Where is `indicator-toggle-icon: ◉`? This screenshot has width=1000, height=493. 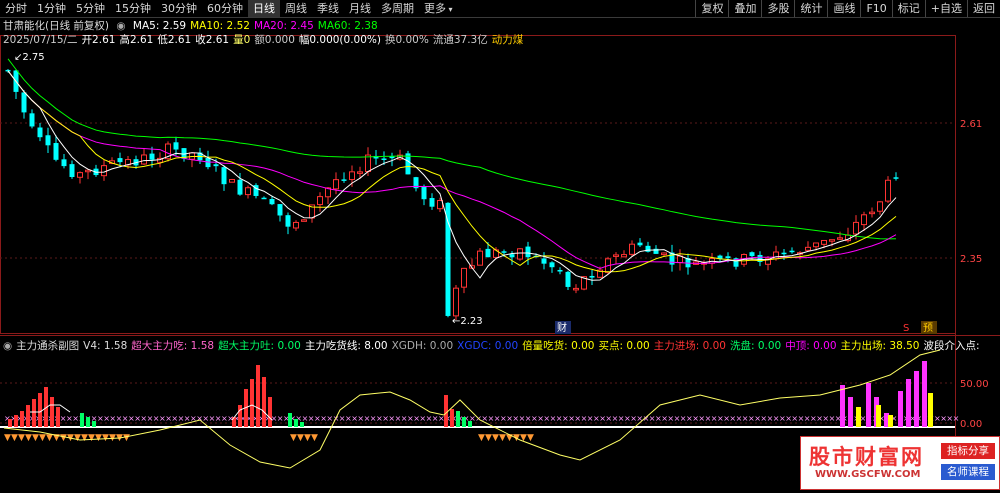 indicator-toggle-icon: ◉ is located at coordinates (7, 346).